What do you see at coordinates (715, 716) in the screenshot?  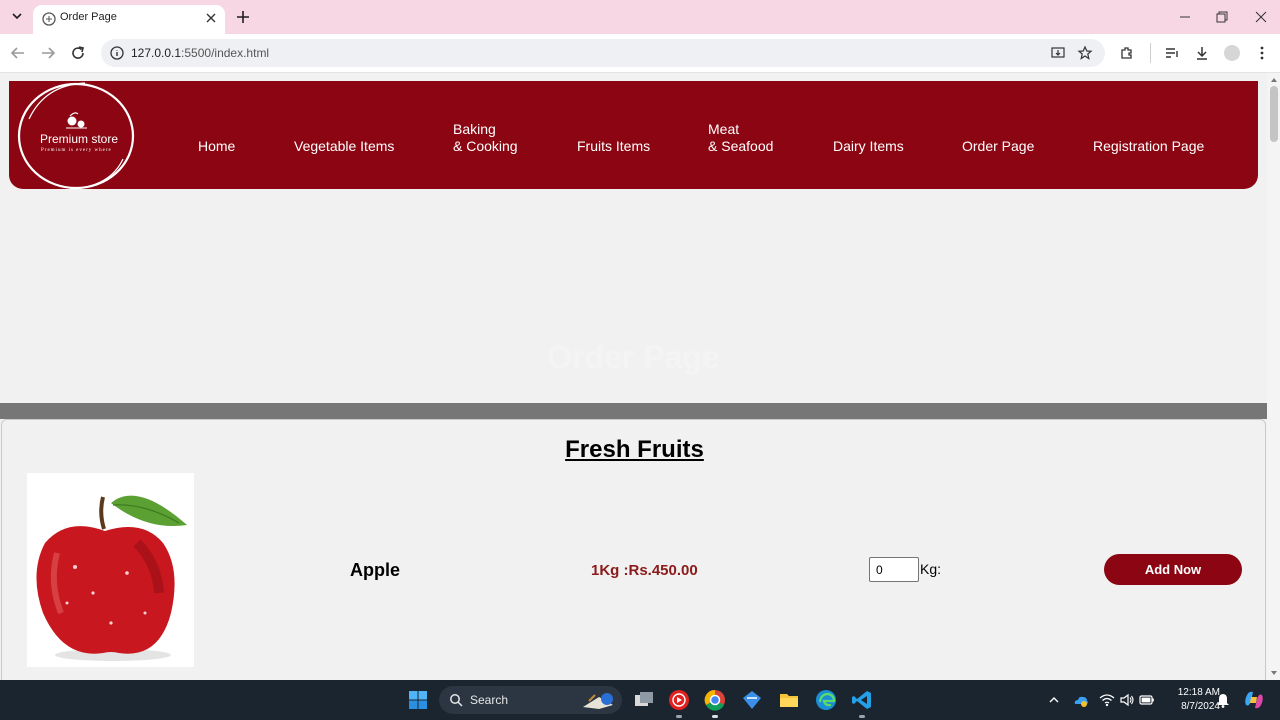 I see `chrome-active-indicator` at bounding box center [715, 716].